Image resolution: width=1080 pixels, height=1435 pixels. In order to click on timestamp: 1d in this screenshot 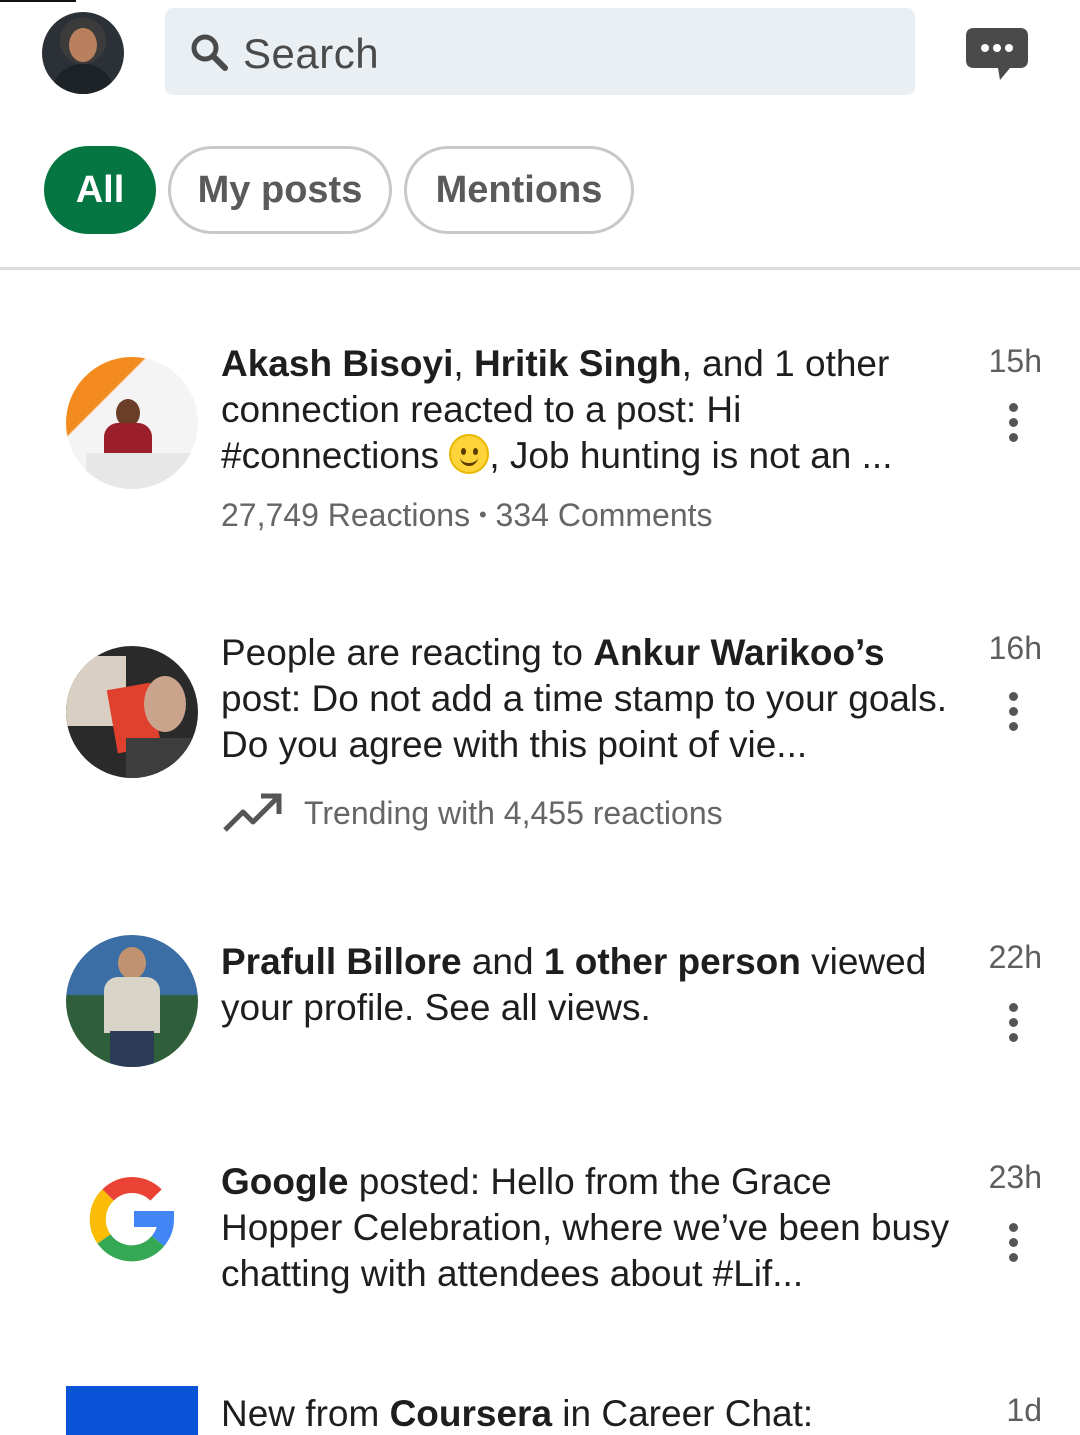, I will do `click(1024, 1410)`.